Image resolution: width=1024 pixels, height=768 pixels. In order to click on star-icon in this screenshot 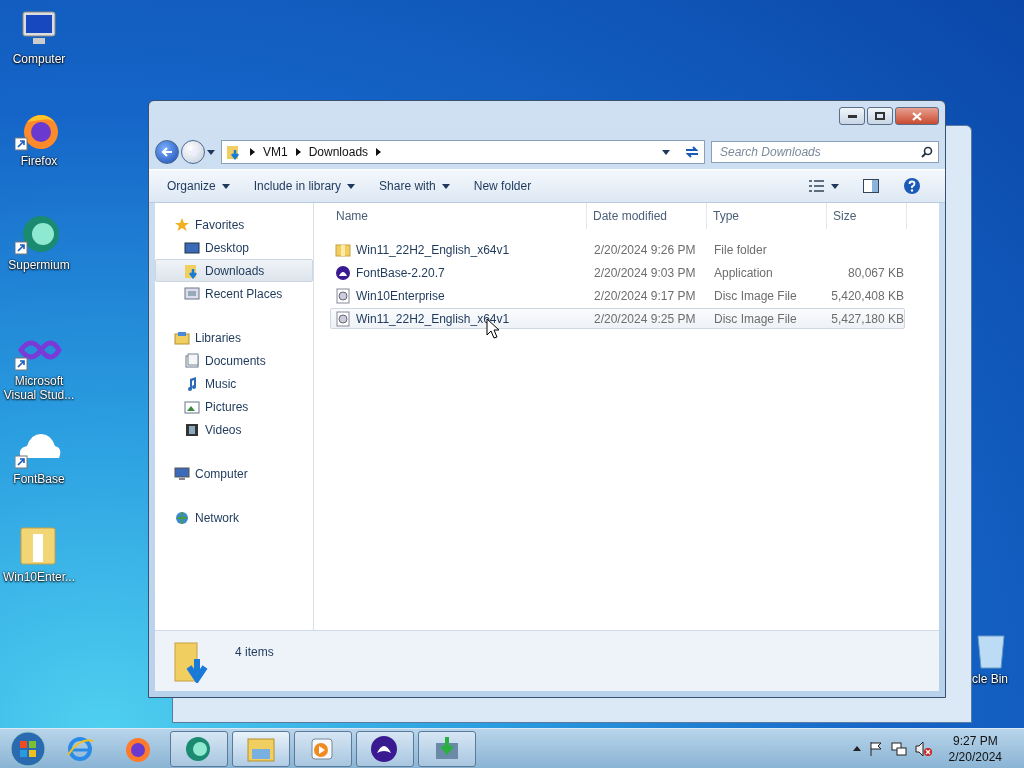, I will do `click(182, 224)`.